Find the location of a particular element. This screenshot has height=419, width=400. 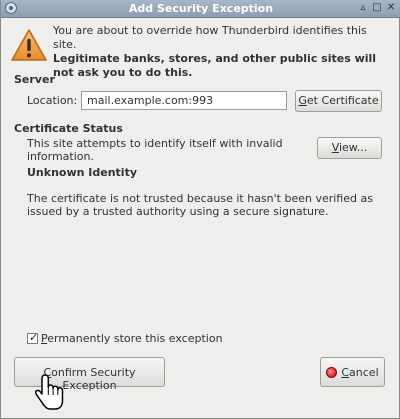

cancel-button: Cancel is located at coordinates (352, 372).